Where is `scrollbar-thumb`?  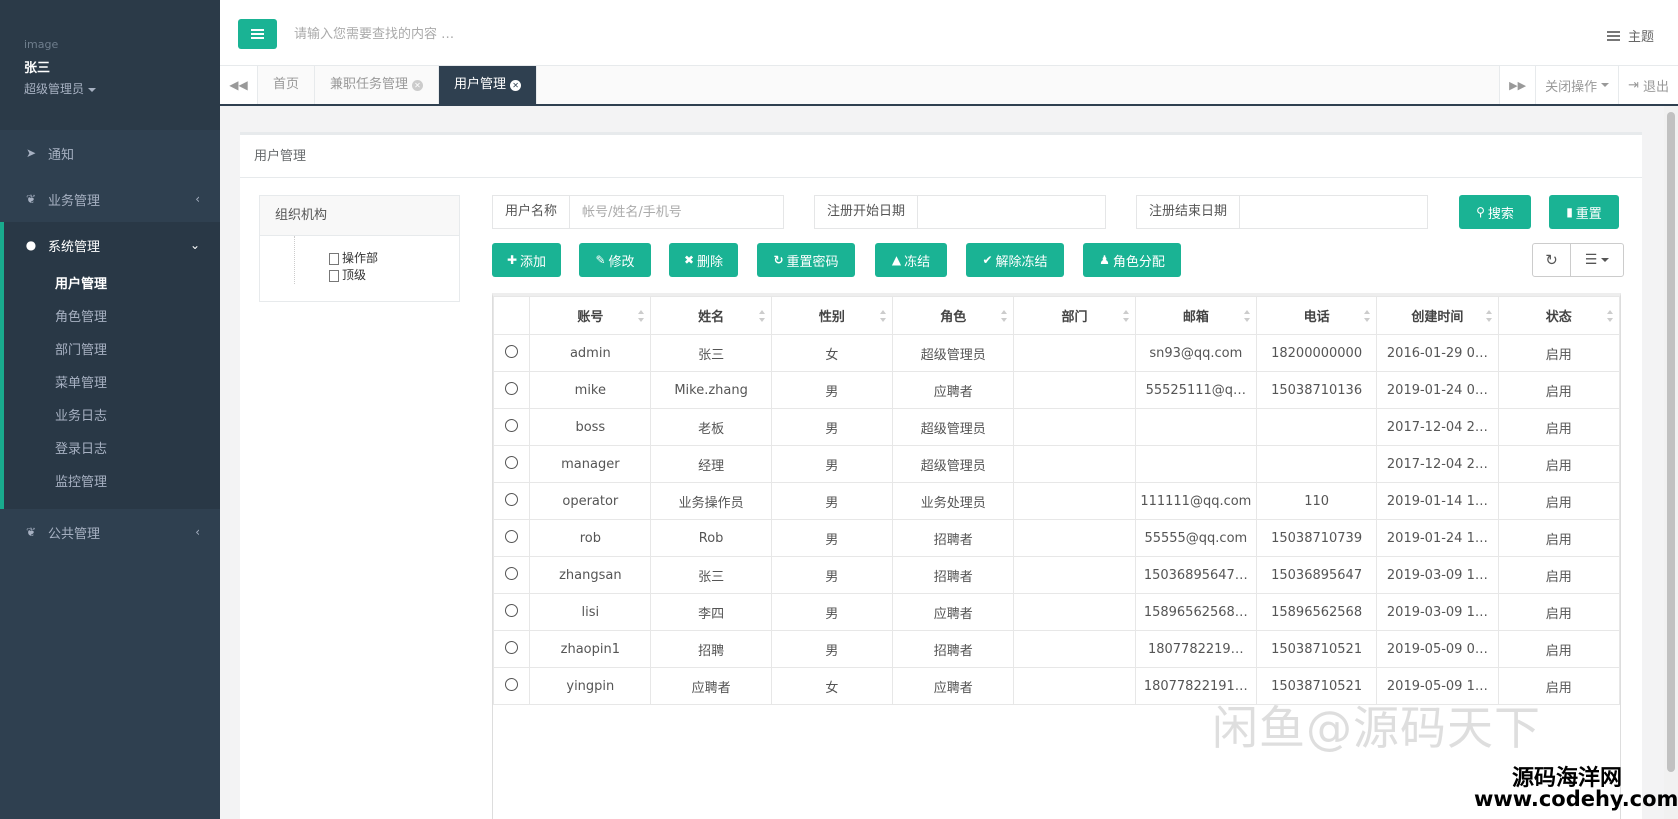
scrollbar-thumb is located at coordinates (1671, 442).